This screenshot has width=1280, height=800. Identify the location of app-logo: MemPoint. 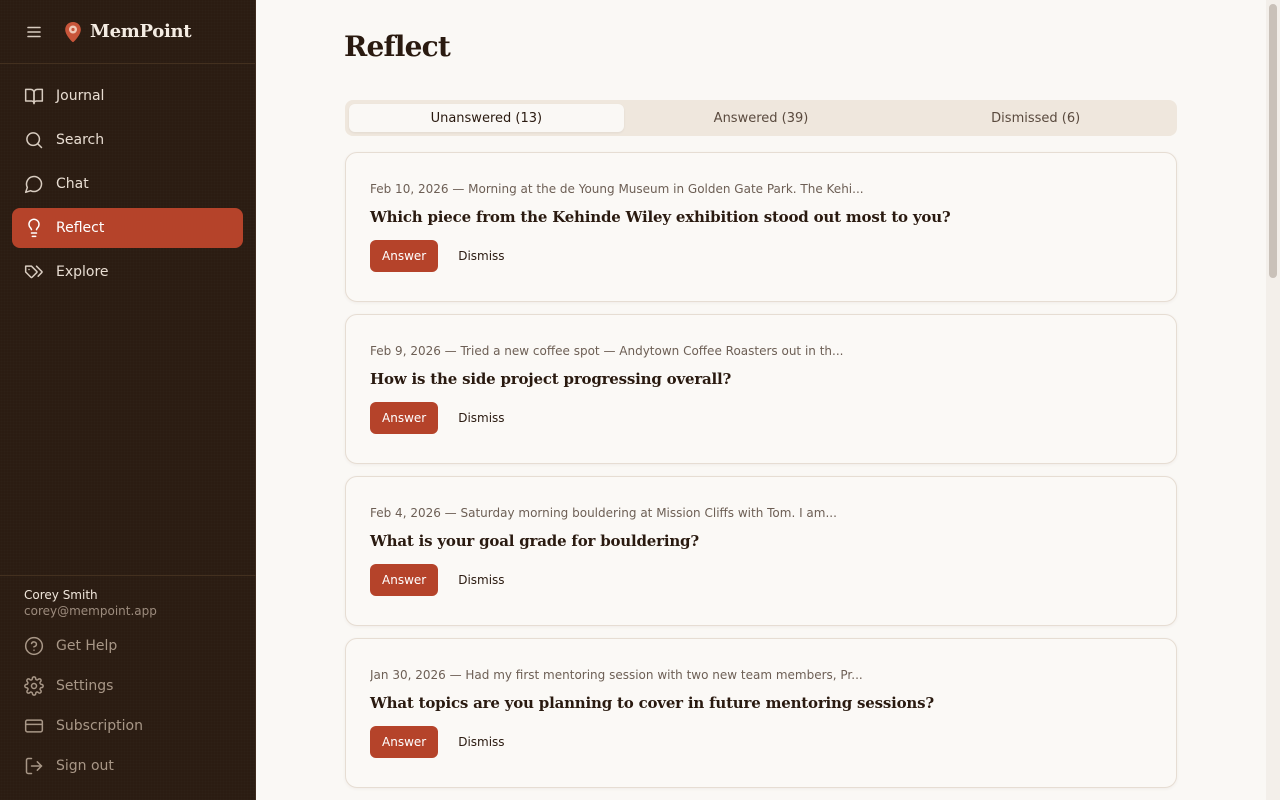
(128, 32).